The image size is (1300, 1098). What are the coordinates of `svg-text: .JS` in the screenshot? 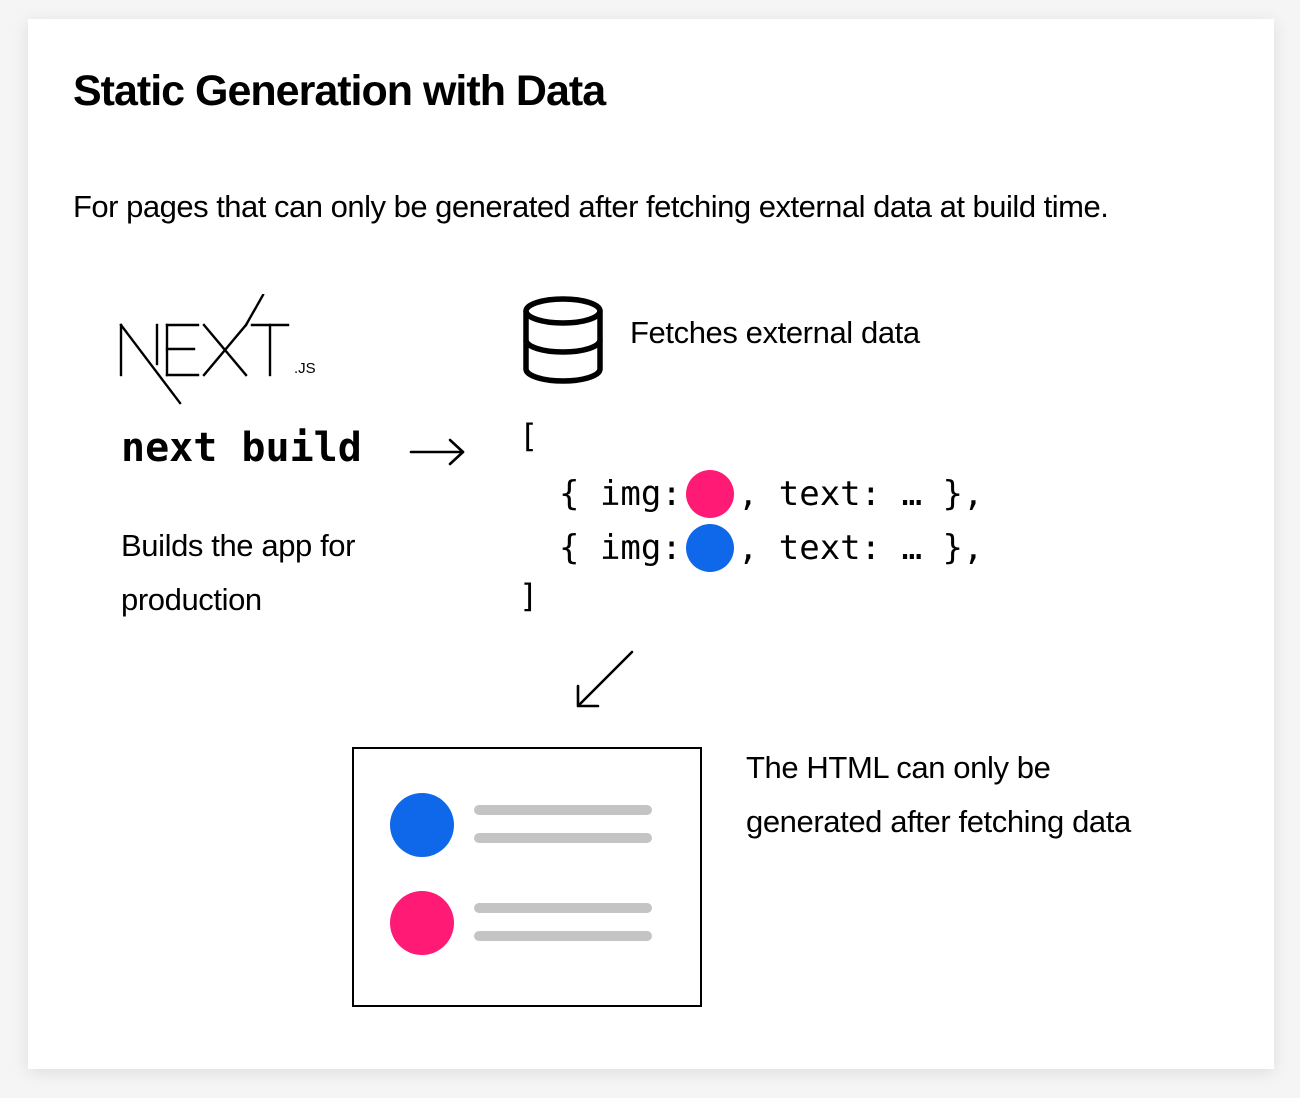 It's located at (305, 368).